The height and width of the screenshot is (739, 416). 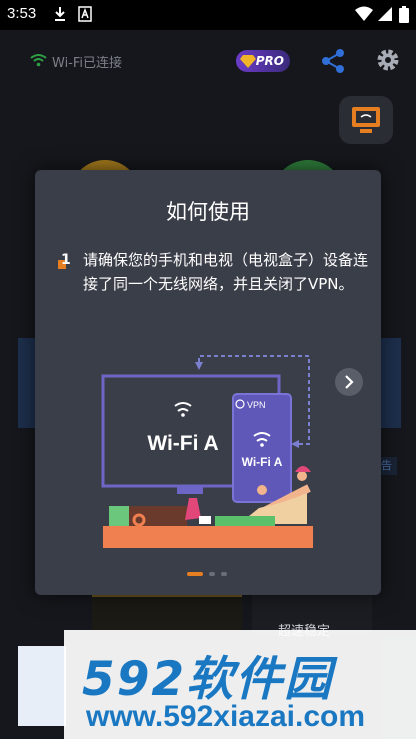 I want to click on wifi-status-label: Wi-Fi已连接, so click(x=87, y=63).